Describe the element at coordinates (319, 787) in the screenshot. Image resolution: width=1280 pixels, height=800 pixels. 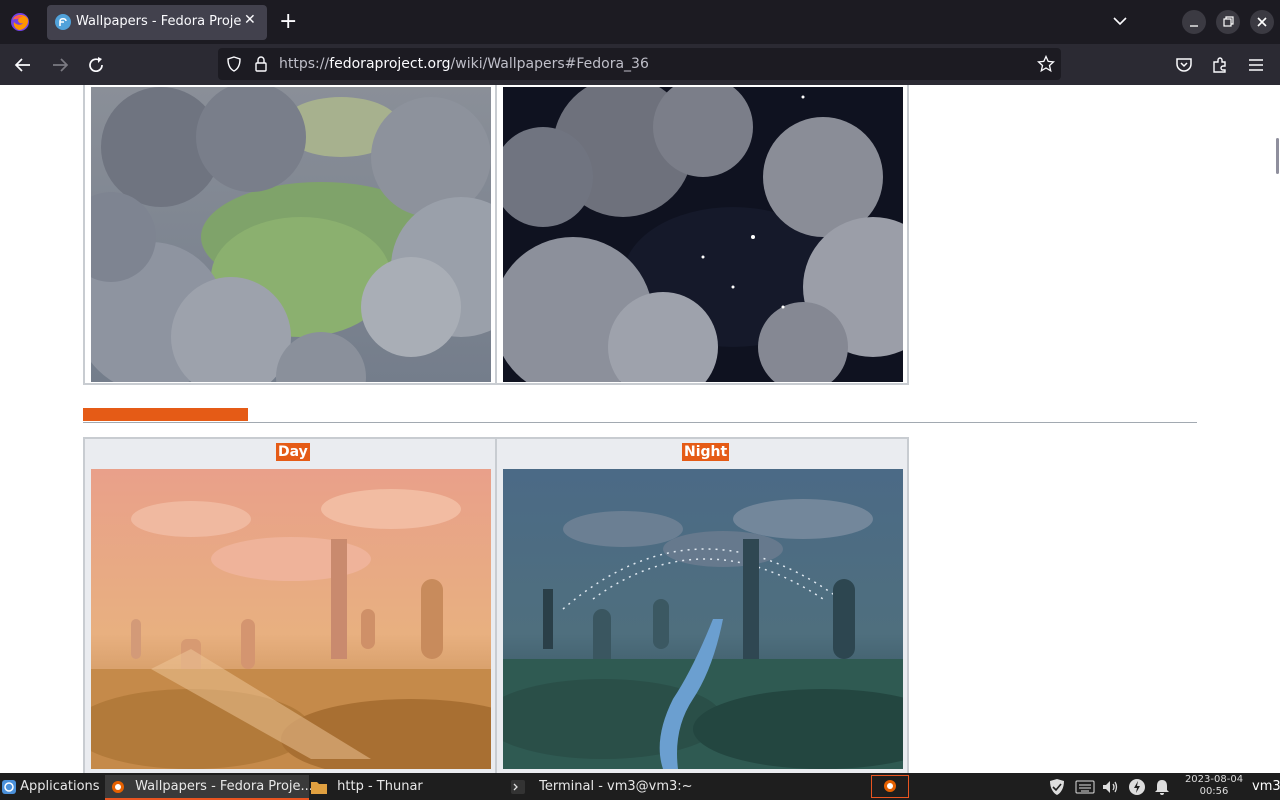
I see `folder-icon` at that location.